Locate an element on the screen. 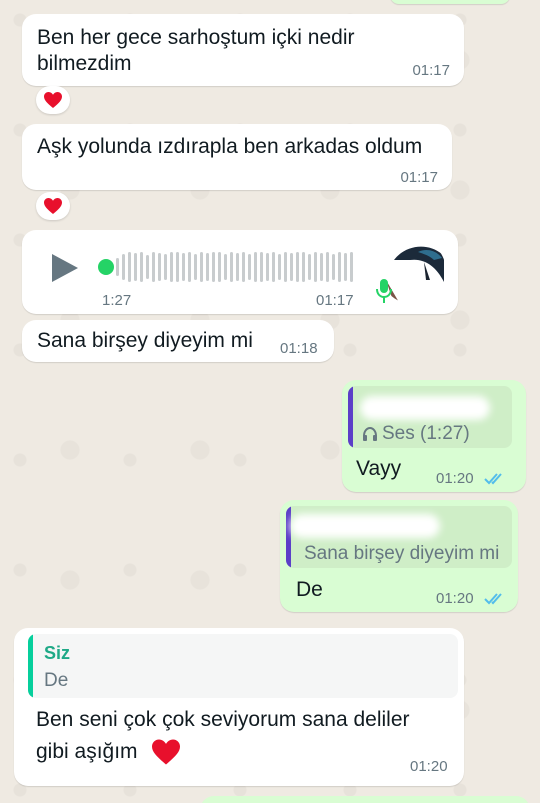  message-text-line-1: Aşk yolunda ızdırapla ben arkadas oldum is located at coordinates (230, 146).